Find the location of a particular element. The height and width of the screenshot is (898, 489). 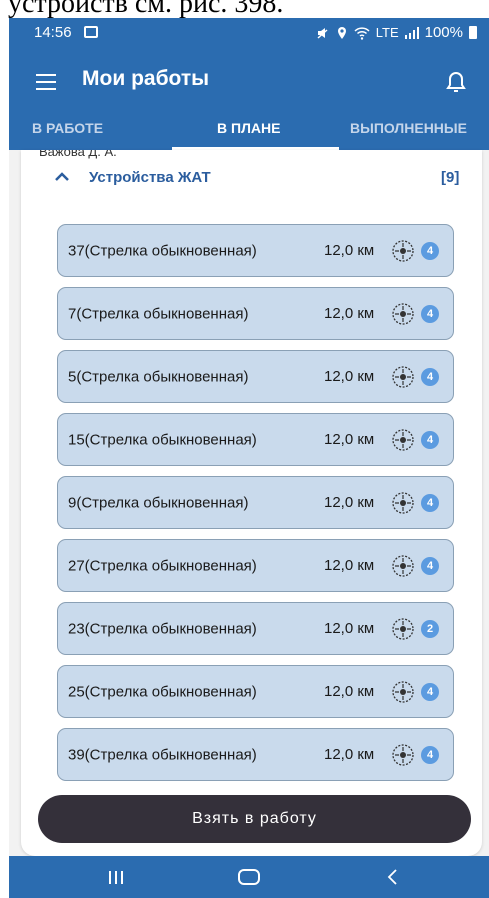

status-time: 14:56 is located at coordinates (53, 32).